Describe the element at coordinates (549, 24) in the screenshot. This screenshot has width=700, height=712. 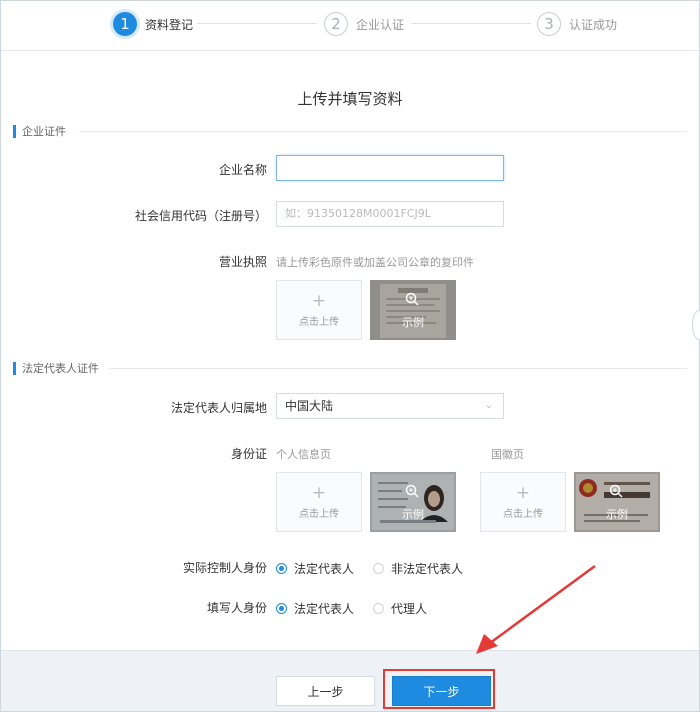
I see `step-3-number: 3` at that location.